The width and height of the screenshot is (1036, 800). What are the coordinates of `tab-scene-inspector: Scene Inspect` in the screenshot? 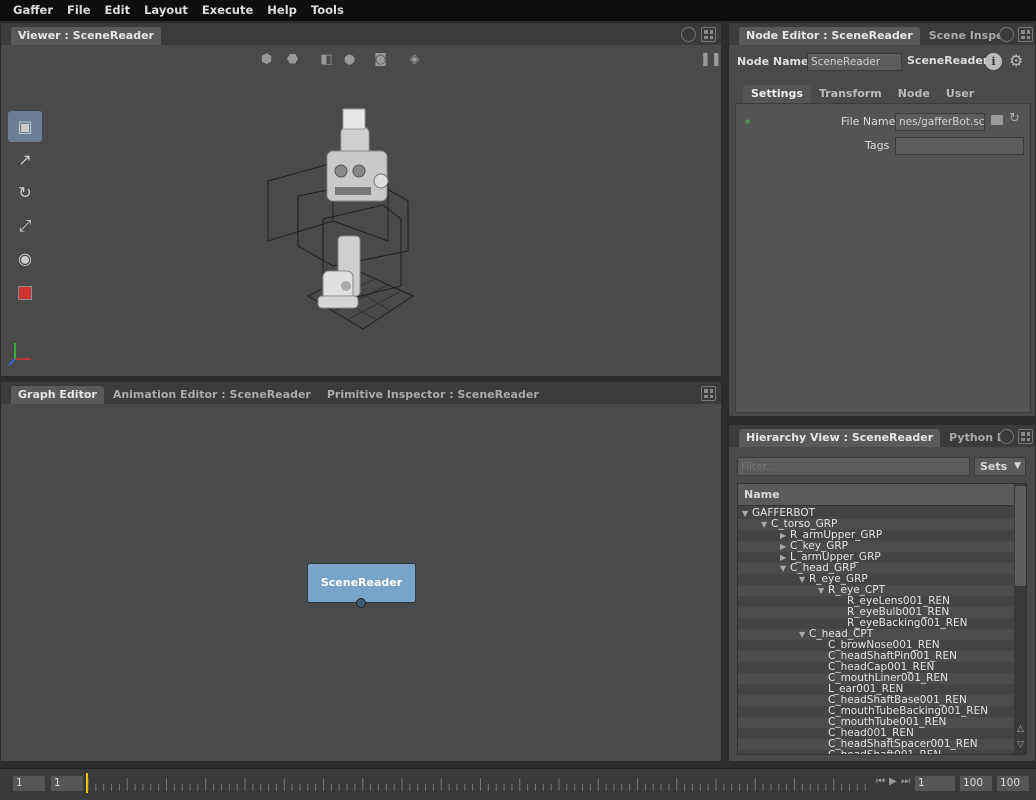 It's located at (966, 36).